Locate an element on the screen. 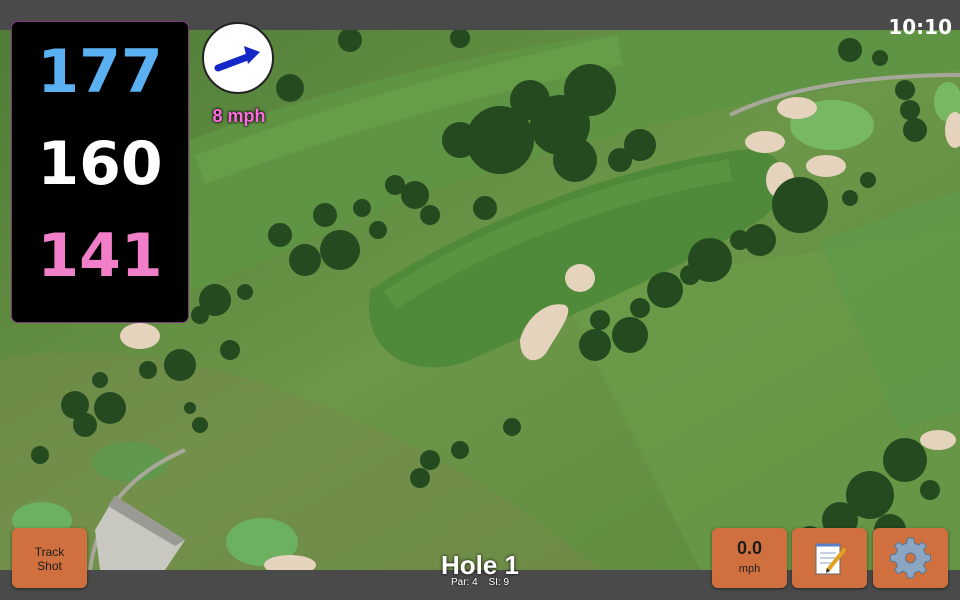 This screenshot has height=600, width=960. wind-arrow-icon is located at coordinates (237, 59).